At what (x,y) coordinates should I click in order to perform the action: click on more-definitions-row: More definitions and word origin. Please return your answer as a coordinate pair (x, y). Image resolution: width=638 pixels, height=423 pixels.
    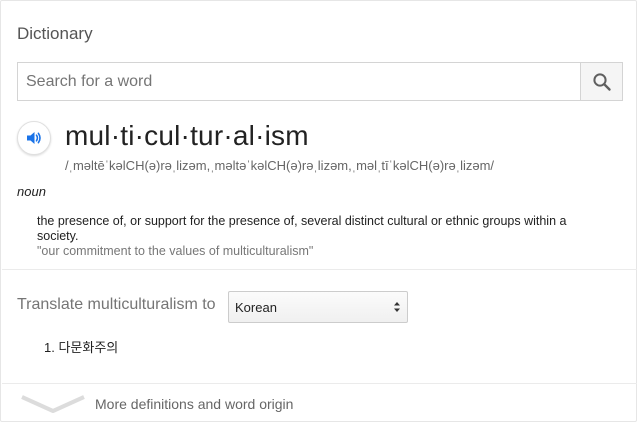
    Looking at the image, I should click on (319, 403).